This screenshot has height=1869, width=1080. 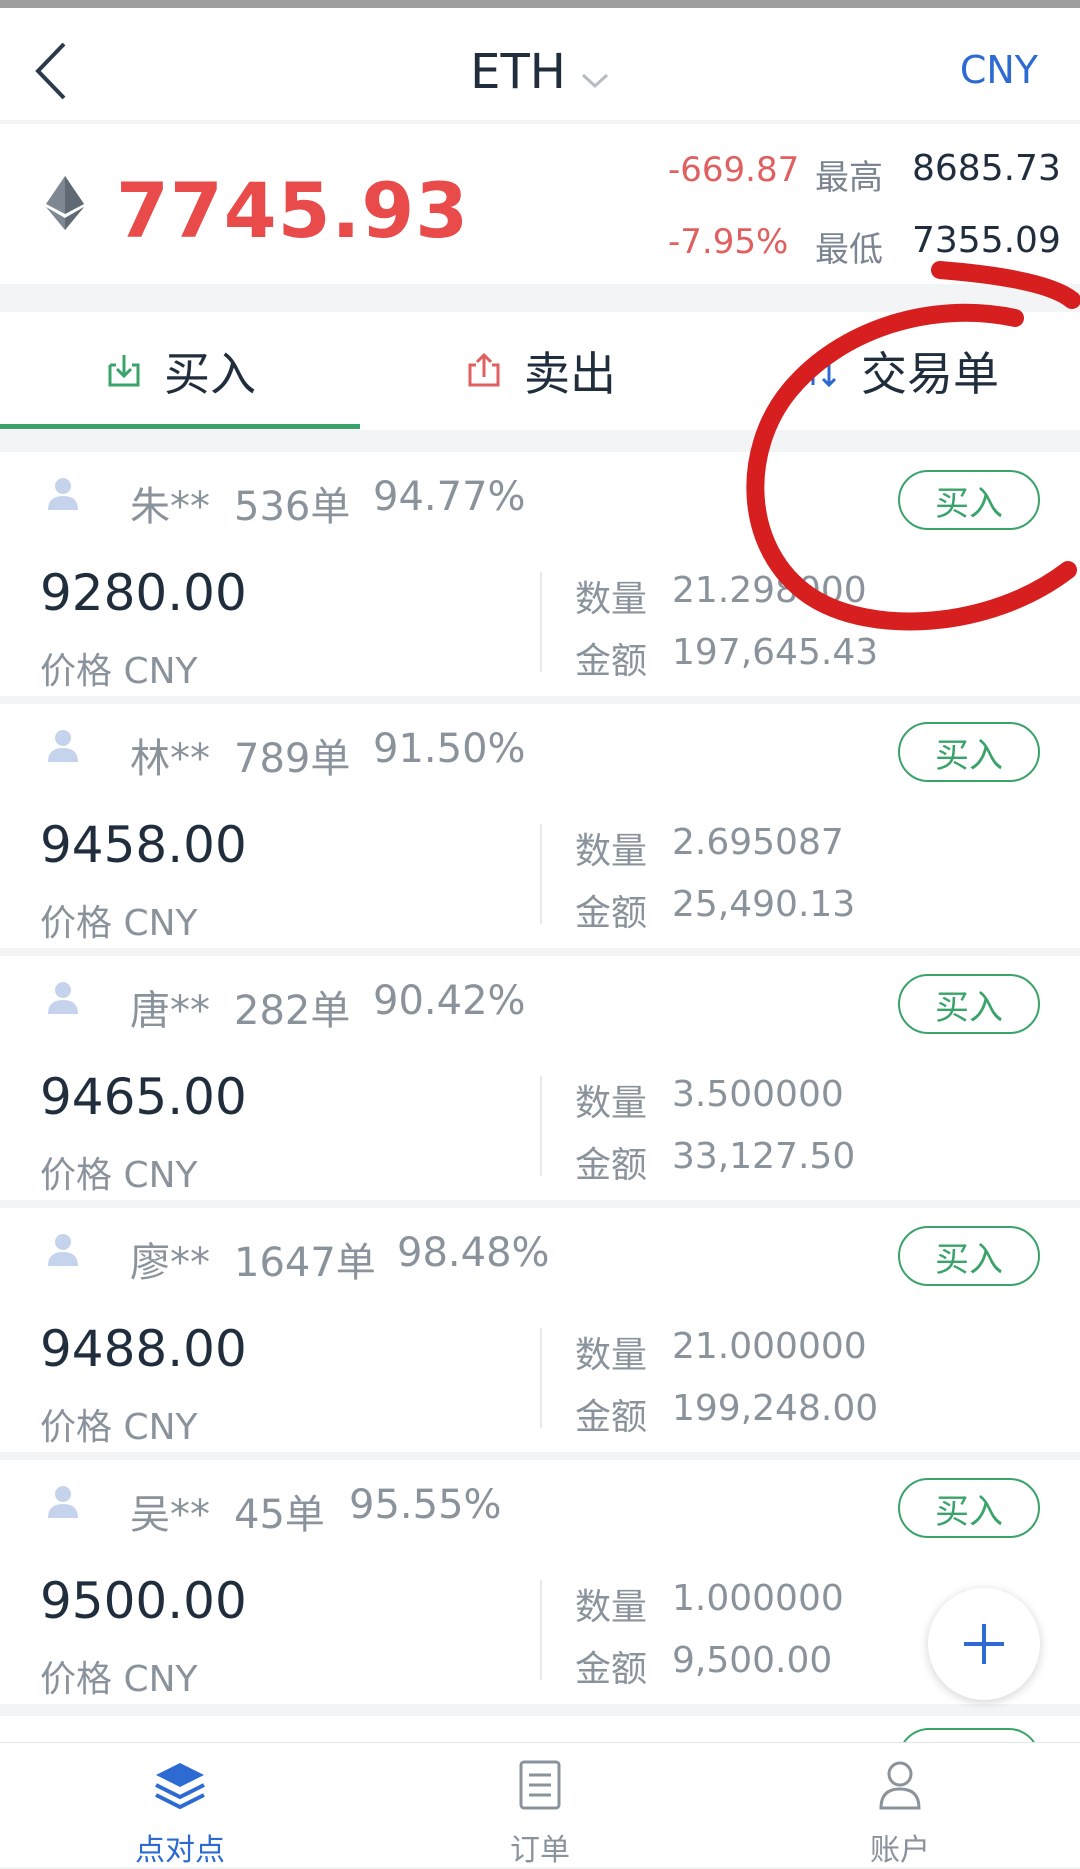 What do you see at coordinates (775, 652) in the screenshot?
I see `amount-value: 197,645.43` at bounding box center [775, 652].